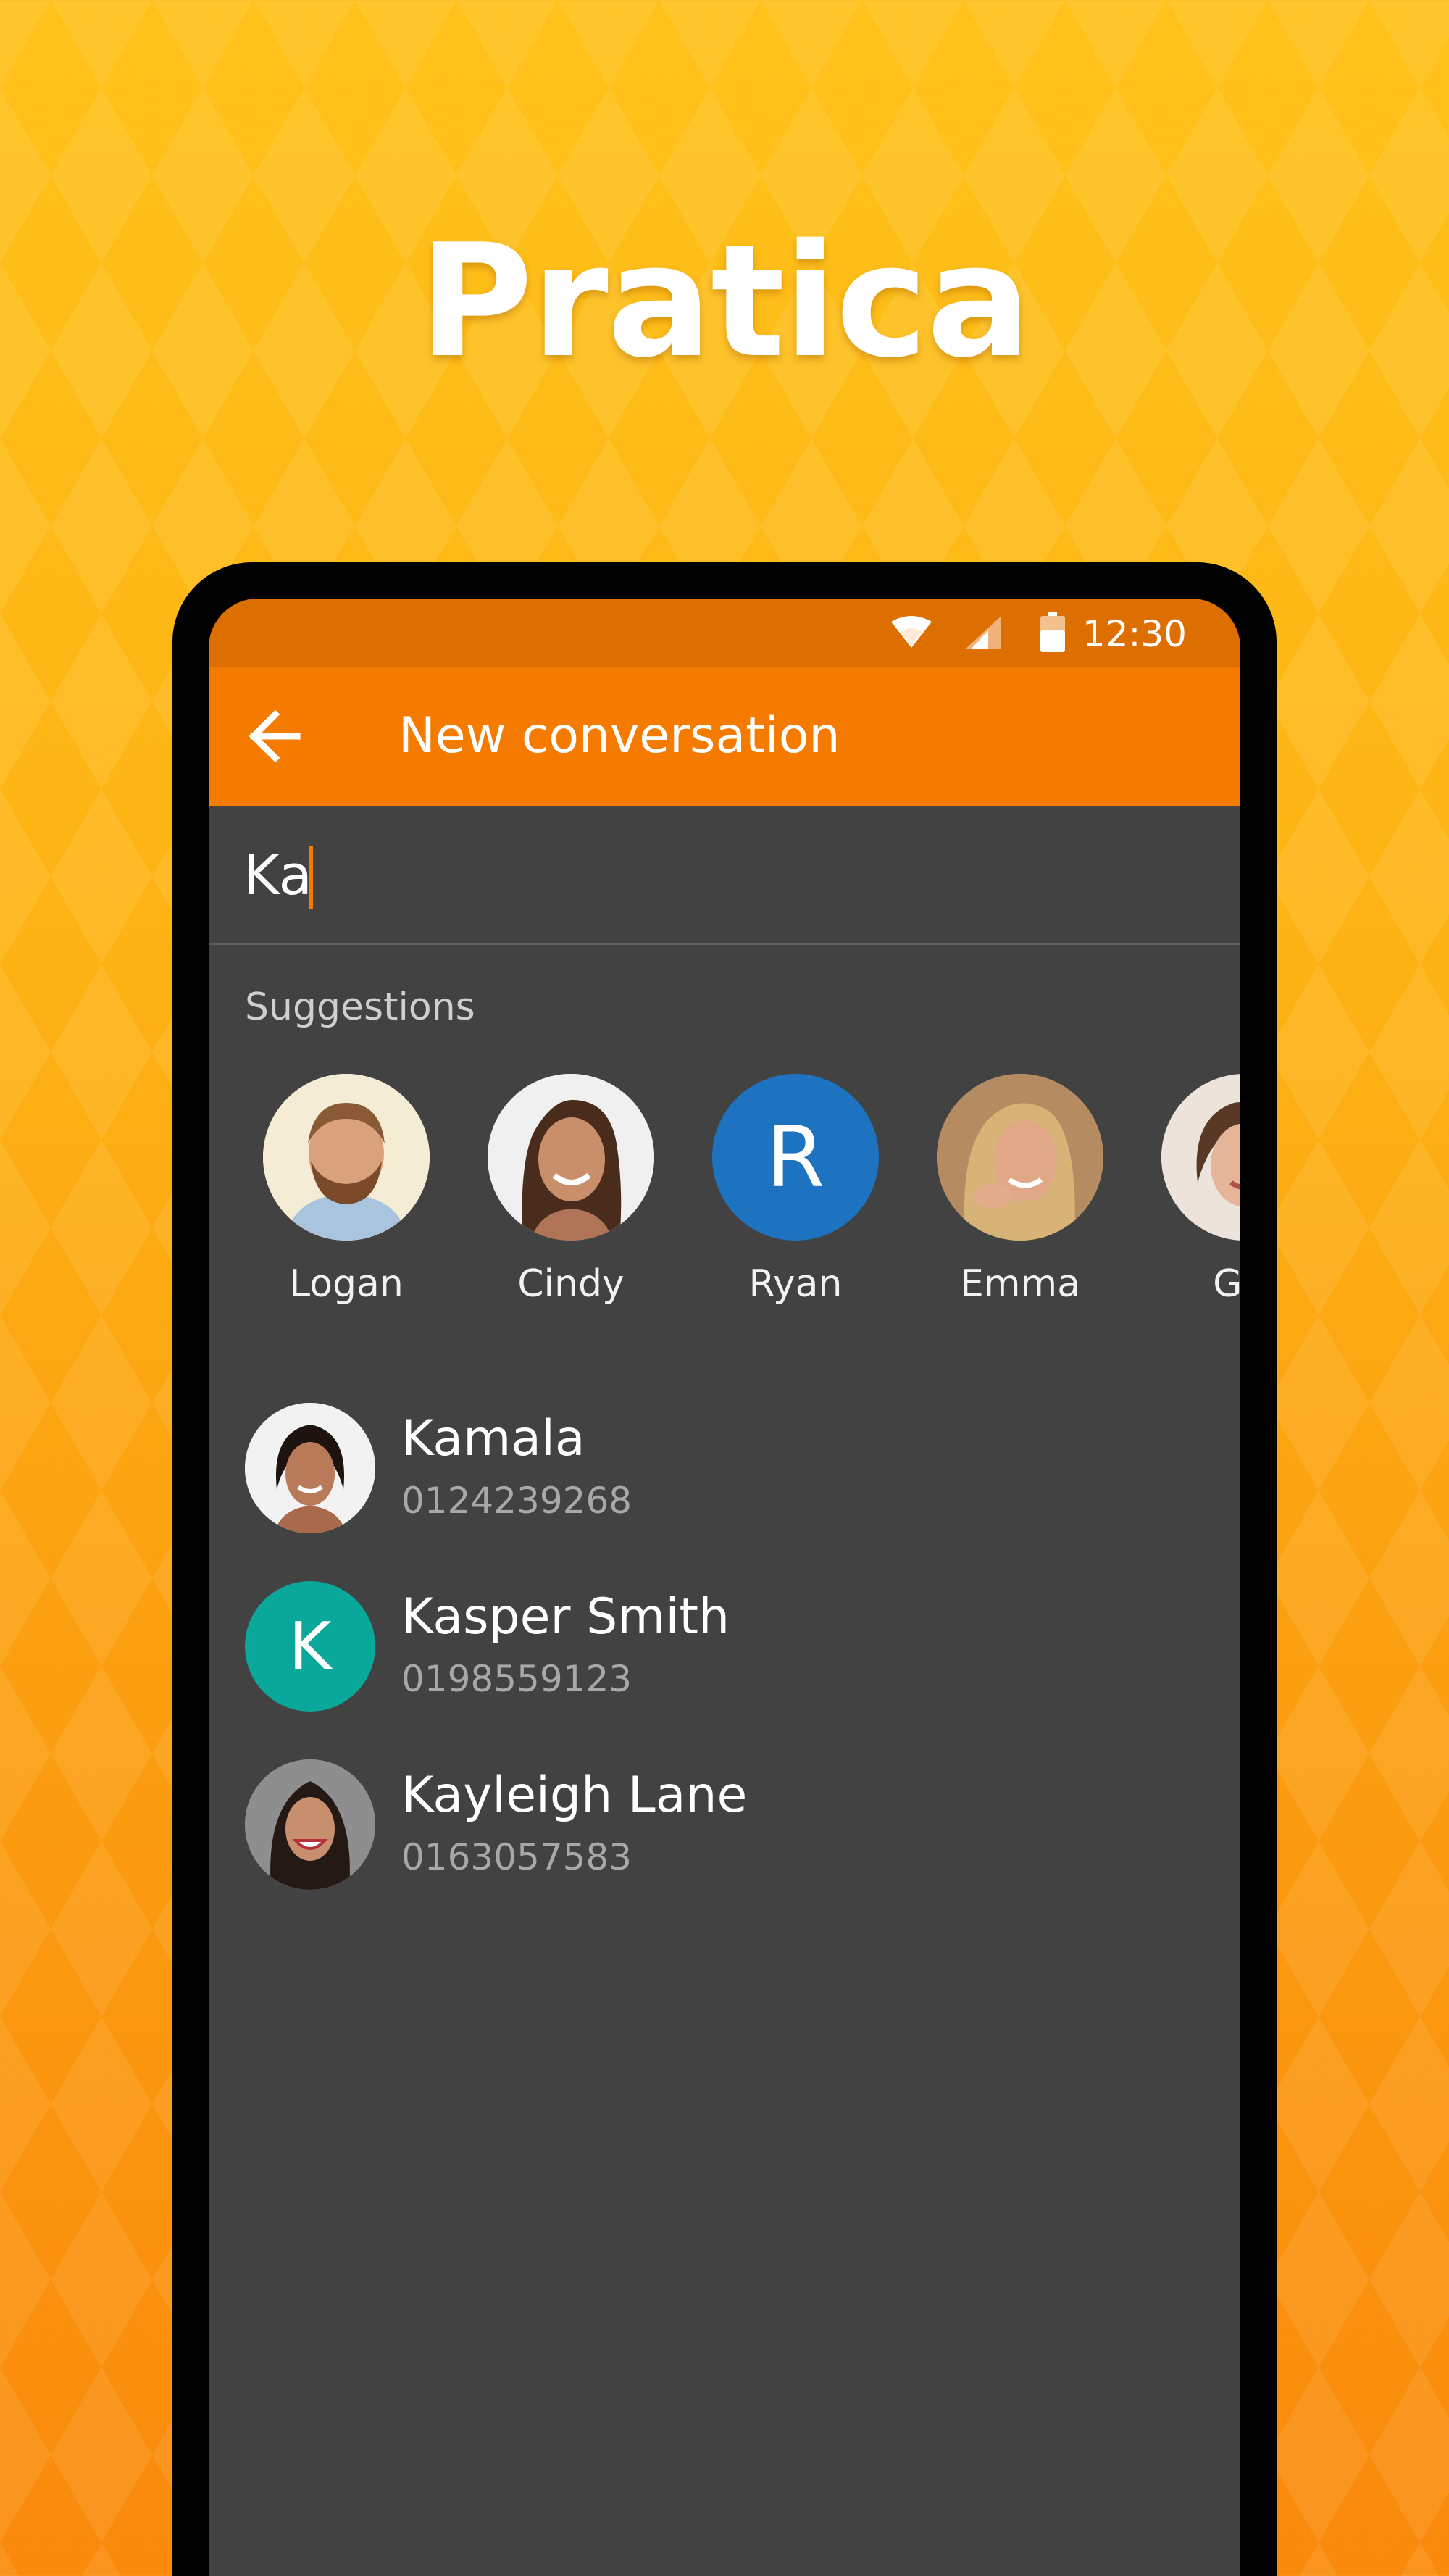 The image size is (1449, 2576). Describe the element at coordinates (724, 1826) in the screenshot. I see `contact-row-kayleigh-lane: Kayleigh Lane 0163057583` at that location.